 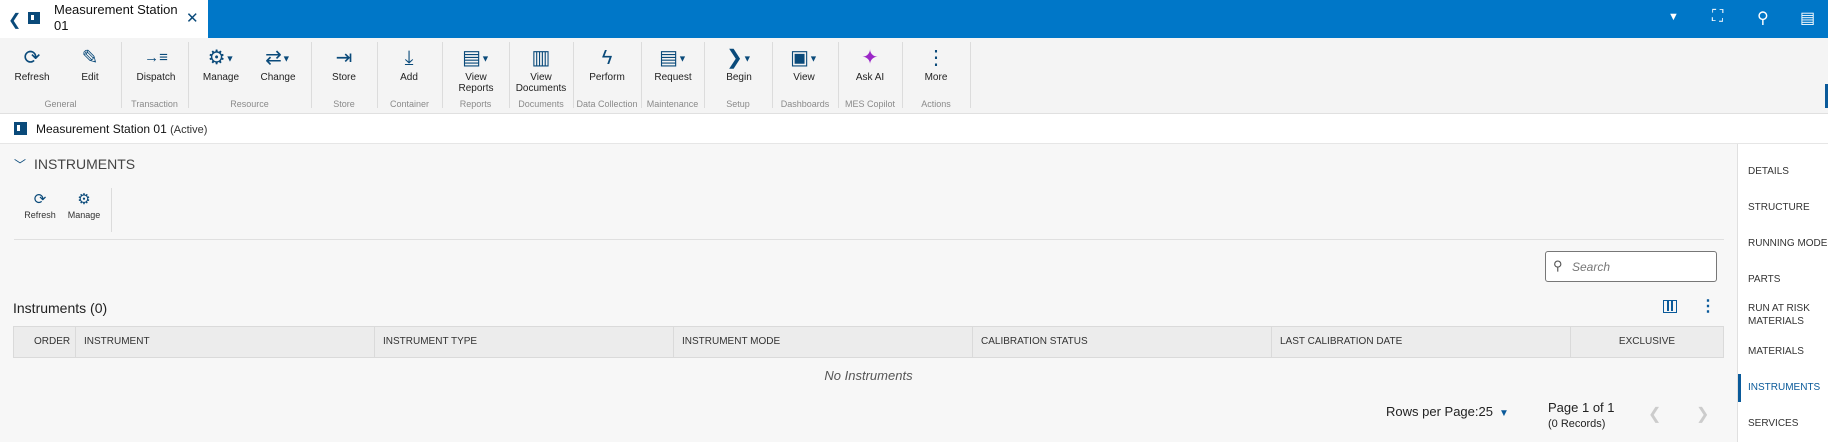 I want to click on side-nav-running-modes: RUNNING MODES, so click(x=1788, y=243).